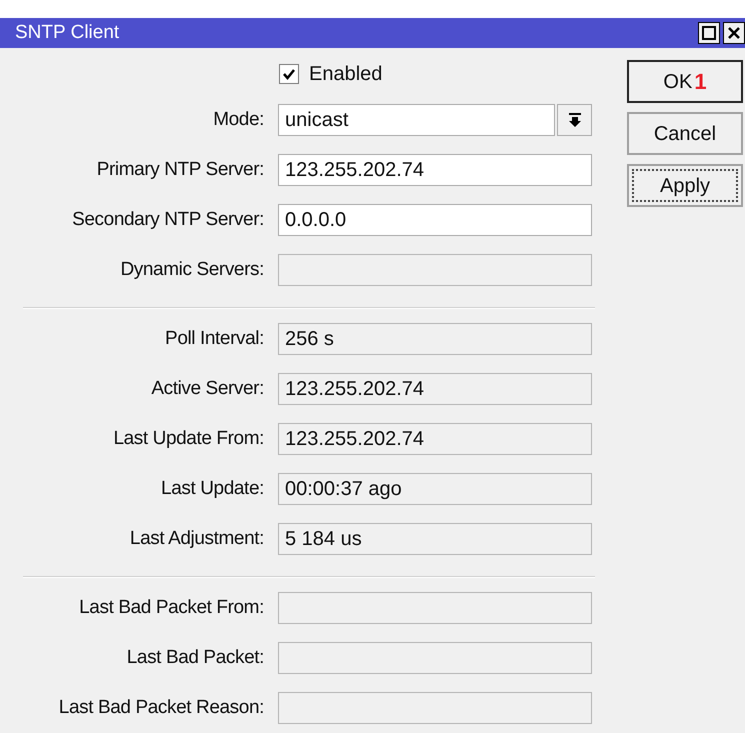 This screenshot has height=733, width=745. I want to click on field-label: Last Bad Packet From:, so click(171, 608).